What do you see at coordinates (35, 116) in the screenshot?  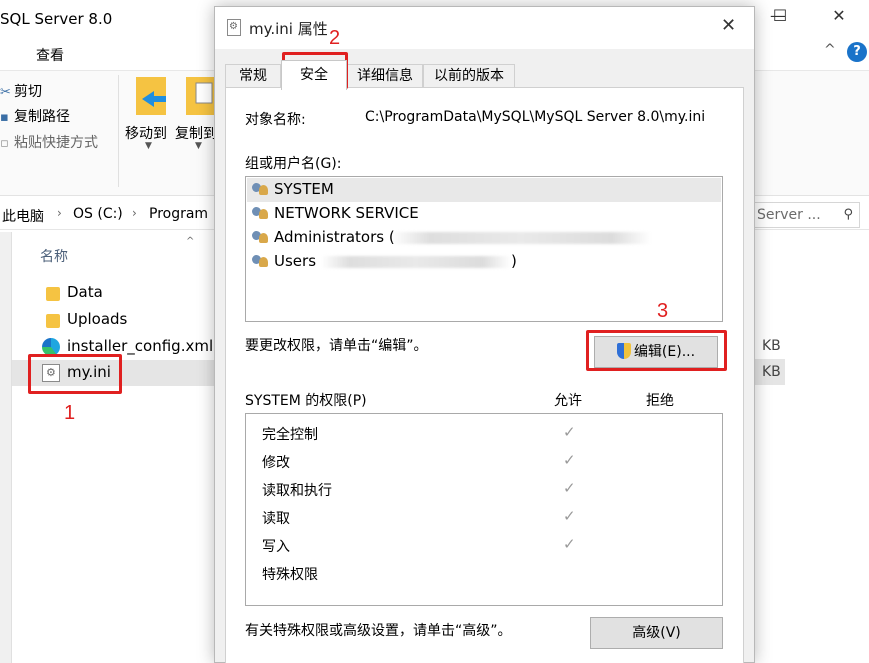 I see `copy-path-button: ▪ 复制路径` at bounding box center [35, 116].